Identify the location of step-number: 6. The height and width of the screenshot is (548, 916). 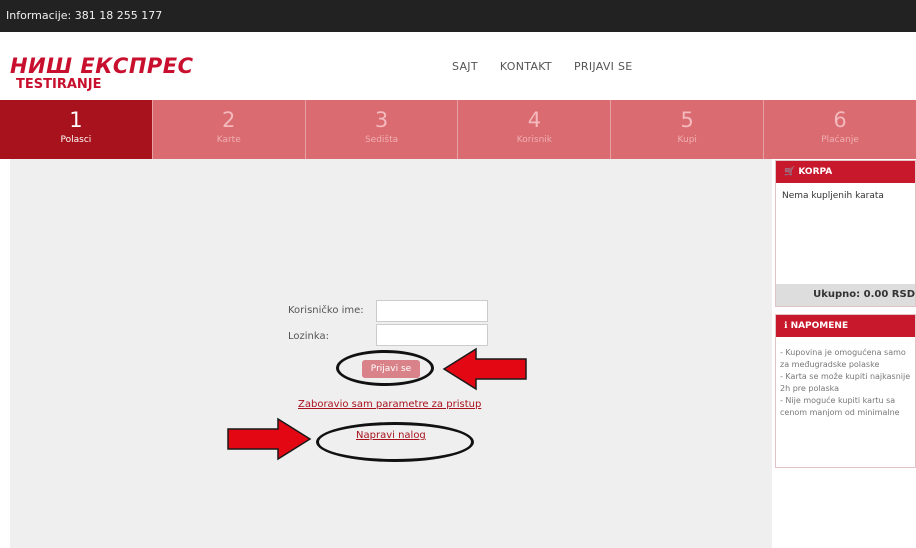
(840, 120).